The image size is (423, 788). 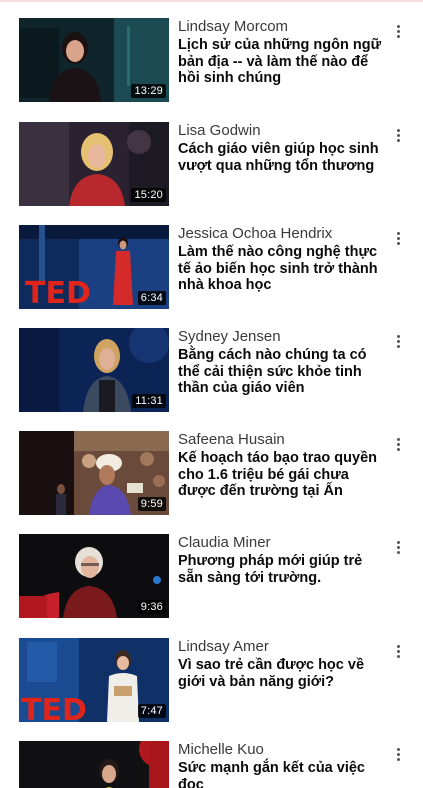 I want to click on video-thumbnail: TED 7:47, so click(x=94, y=680).